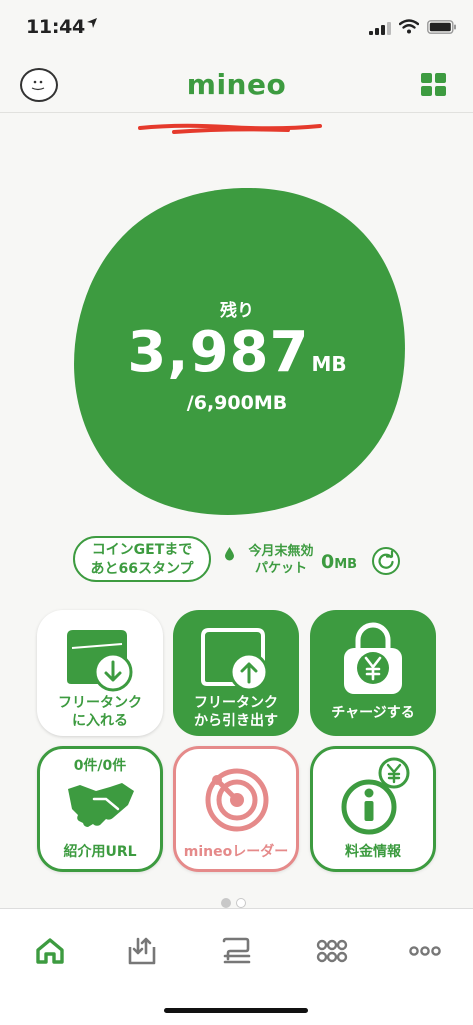 This screenshot has width=473, height=1025. I want to click on free-tank-deposit-label: フリータンク に入れる, so click(100, 712).